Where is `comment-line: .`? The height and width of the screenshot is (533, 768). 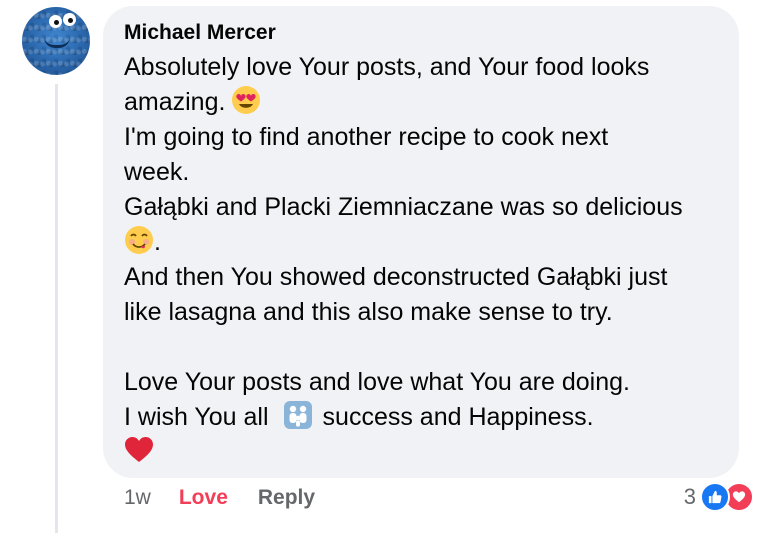
comment-line: . is located at coordinates (429, 242).